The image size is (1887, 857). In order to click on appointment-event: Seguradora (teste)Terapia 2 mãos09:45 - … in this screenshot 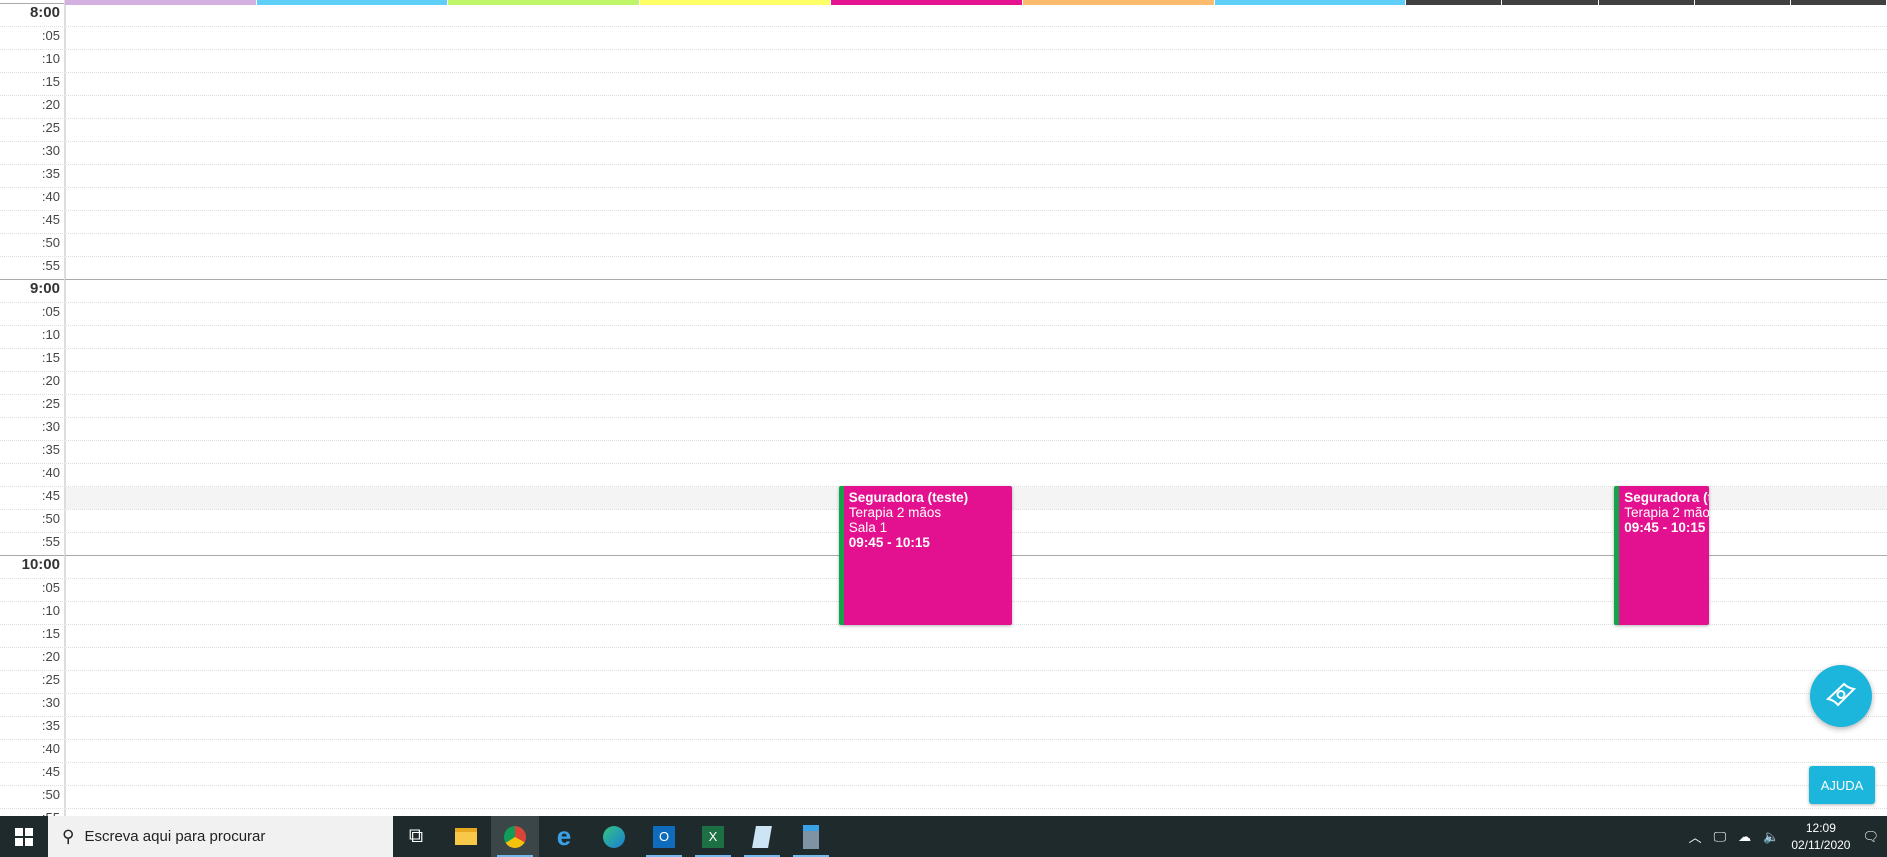, I will do `click(1662, 555)`.